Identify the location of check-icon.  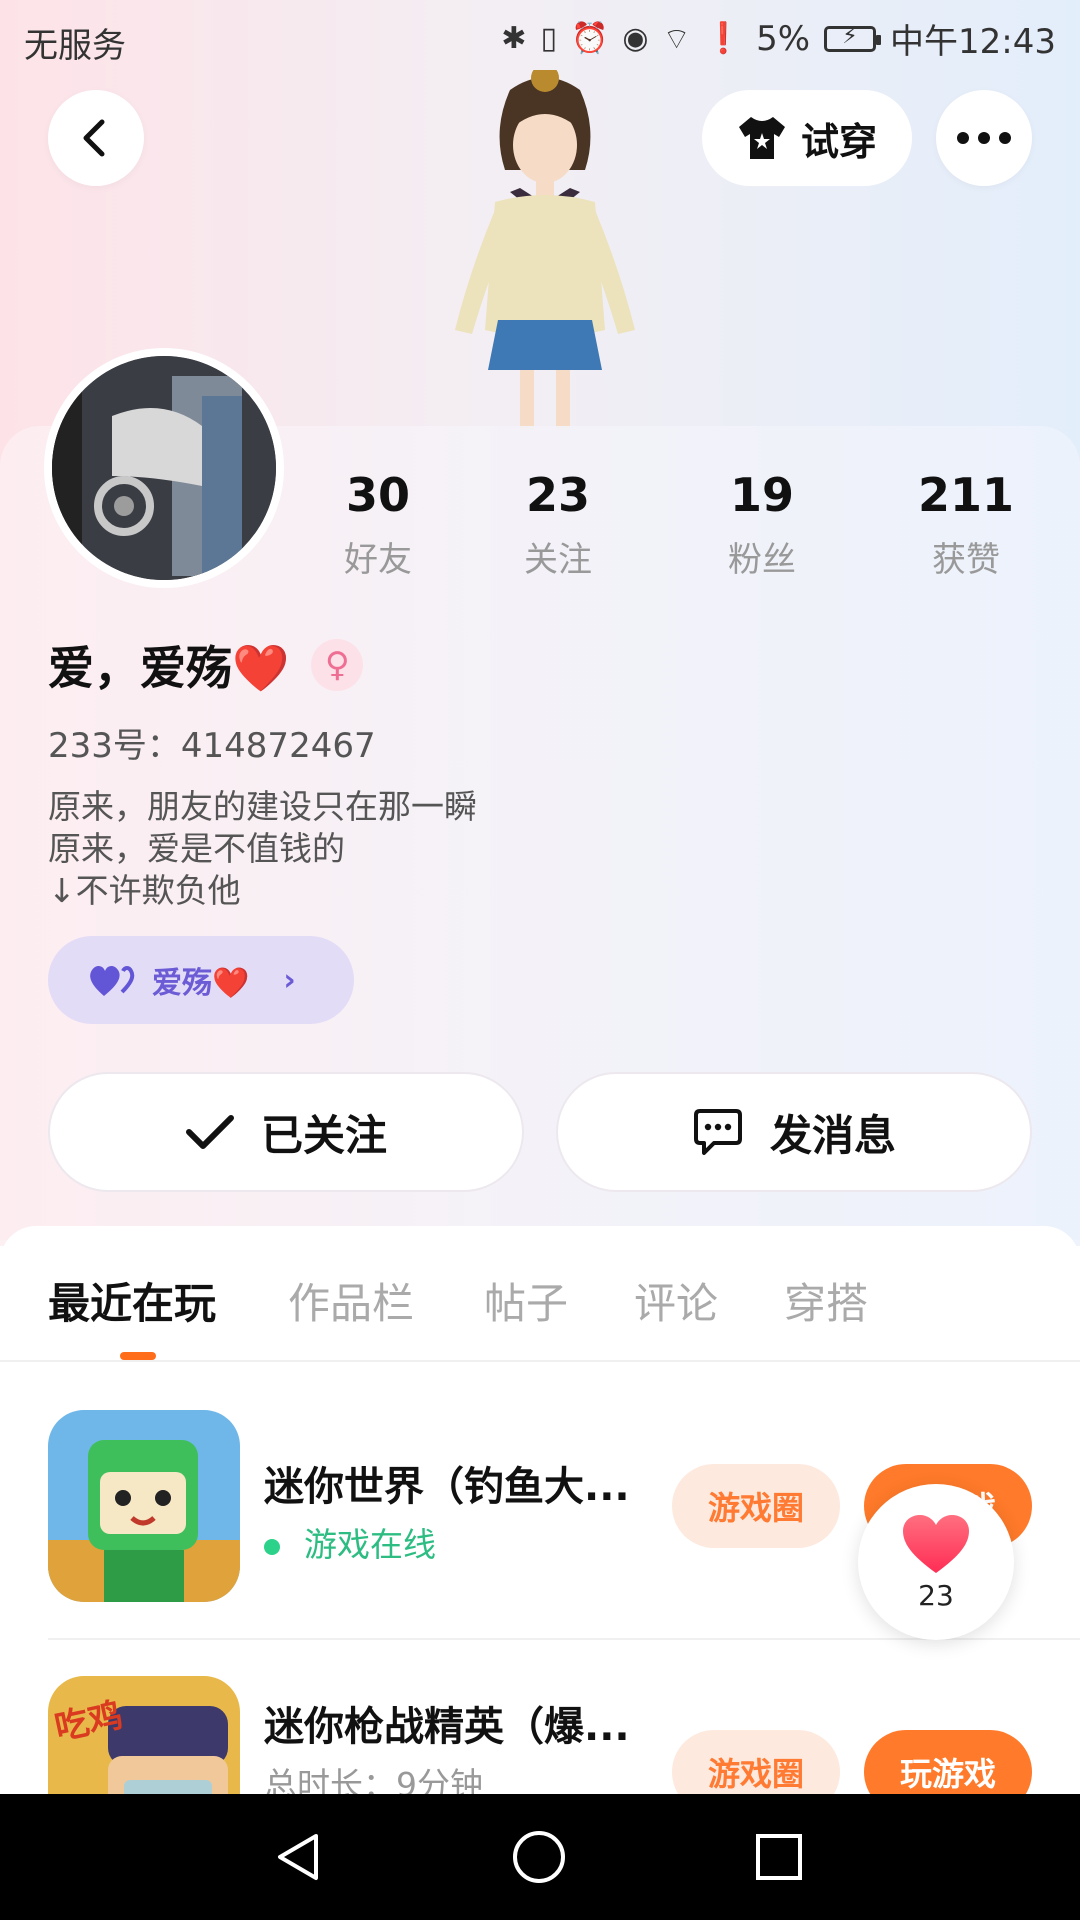
(209, 1132).